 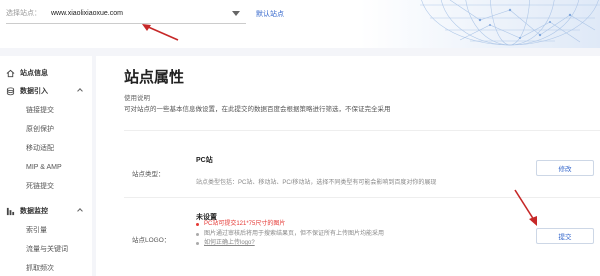 I want to click on sidebar-item-site-info: 站点信息, so click(x=46, y=73).